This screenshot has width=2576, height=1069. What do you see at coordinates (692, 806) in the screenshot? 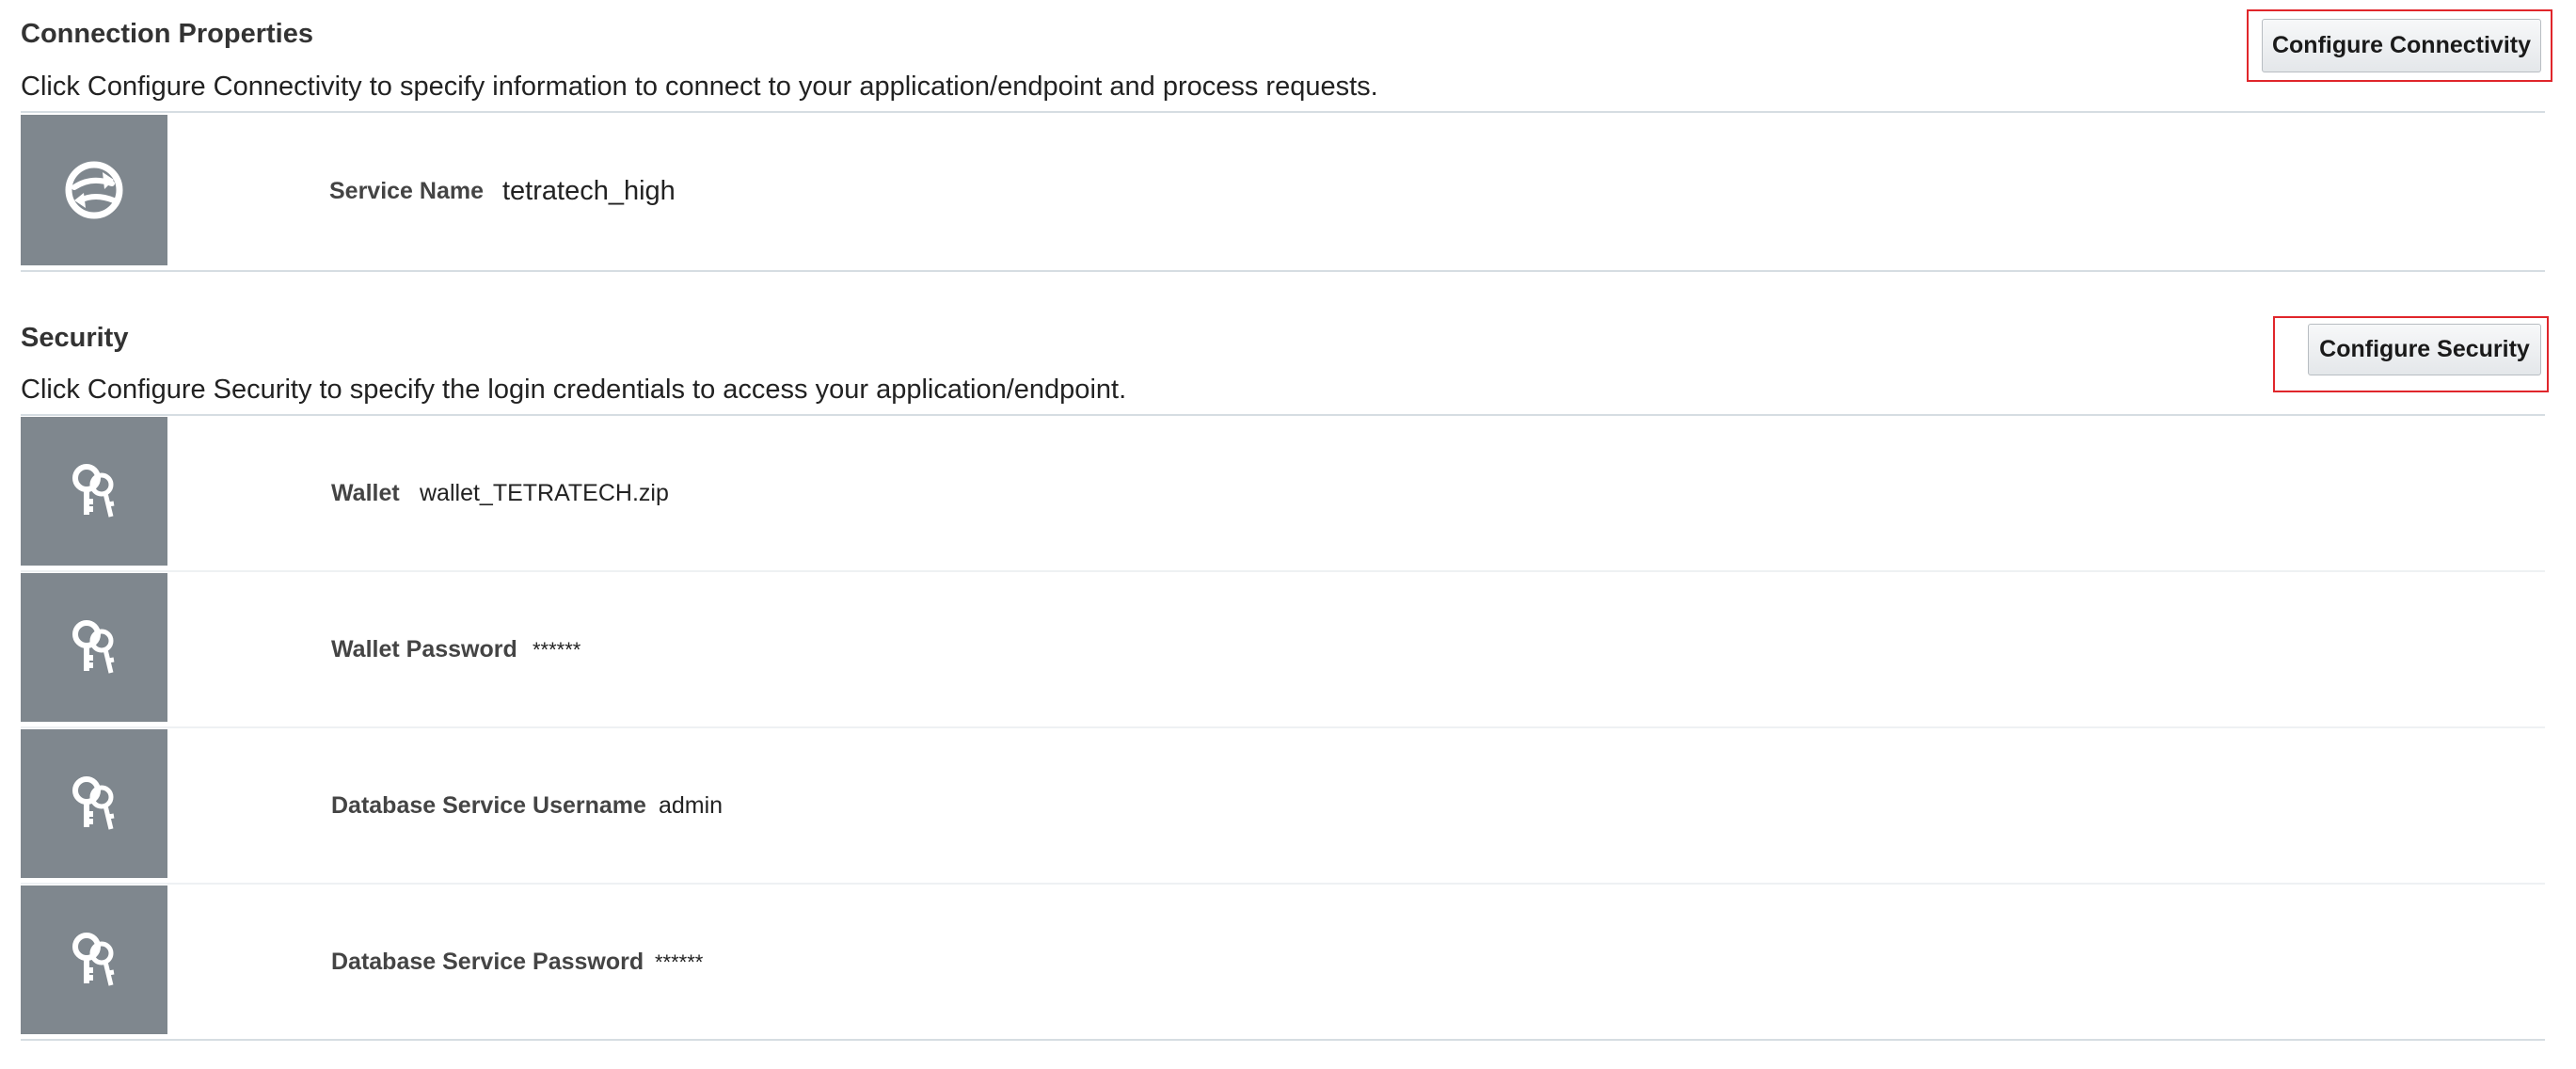
I see `database-username-value: admin` at bounding box center [692, 806].